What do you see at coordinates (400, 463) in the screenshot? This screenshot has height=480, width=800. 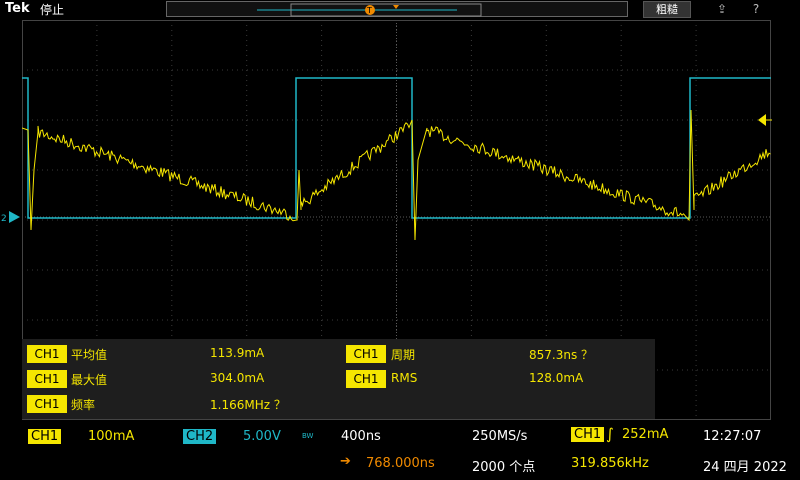 I see `horizontal-delay: 768.000ns` at bounding box center [400, 463].